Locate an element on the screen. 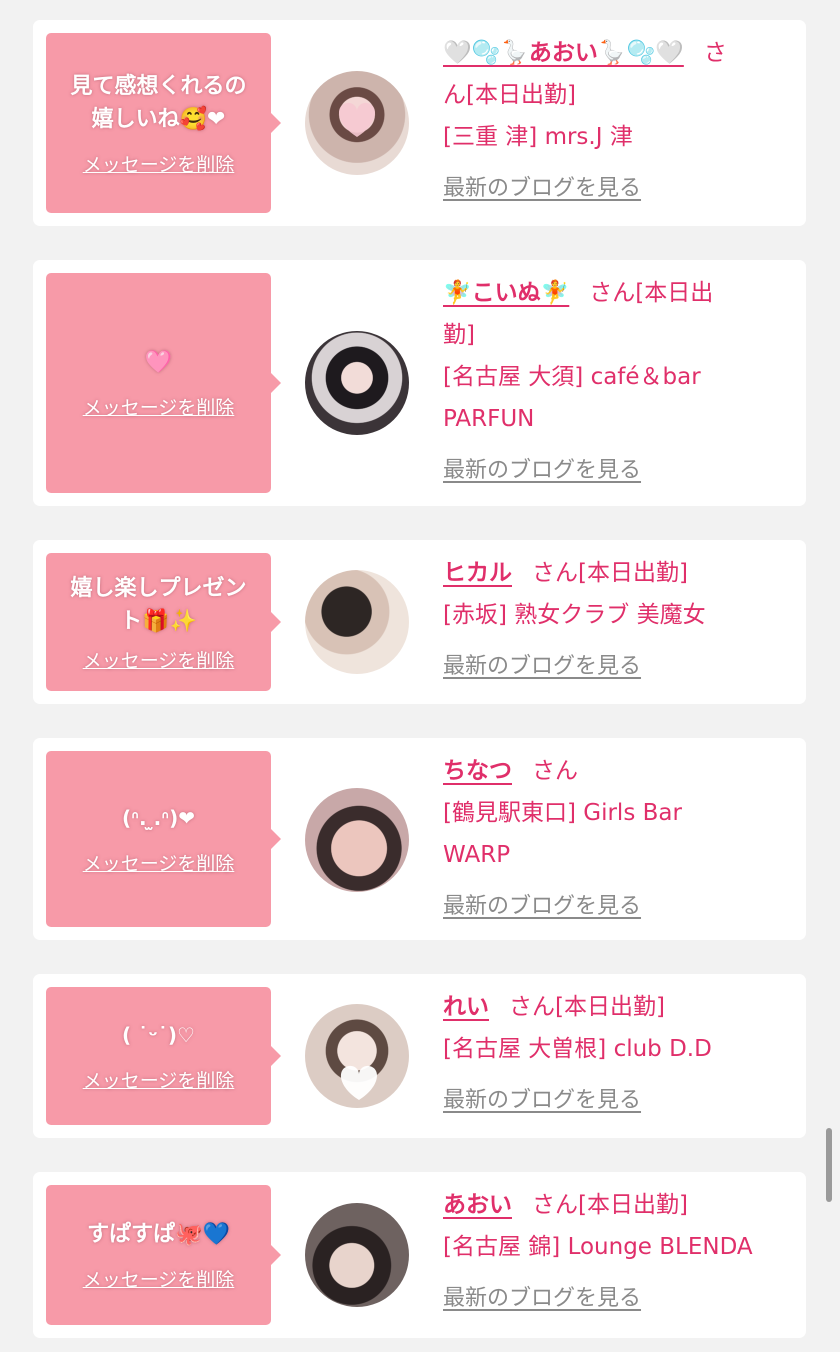 This screenshot has height=1352, width=840. user-status: さん is located at coordinates (555, 771).